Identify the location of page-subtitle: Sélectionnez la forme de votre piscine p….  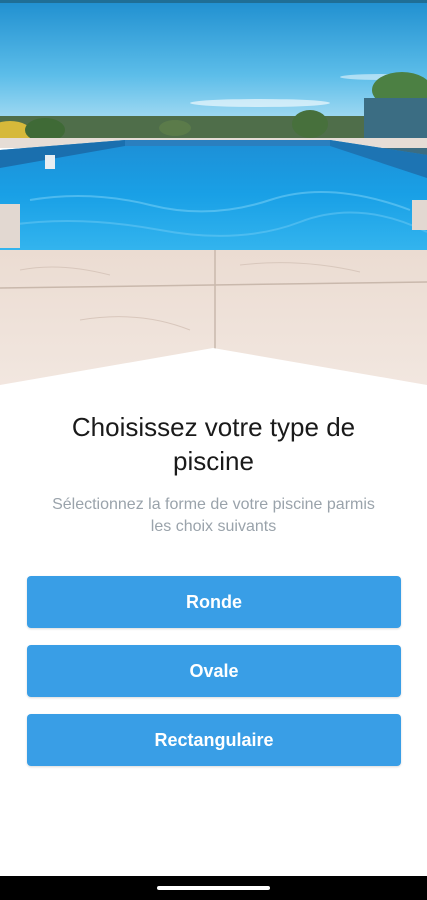
(213, 515).